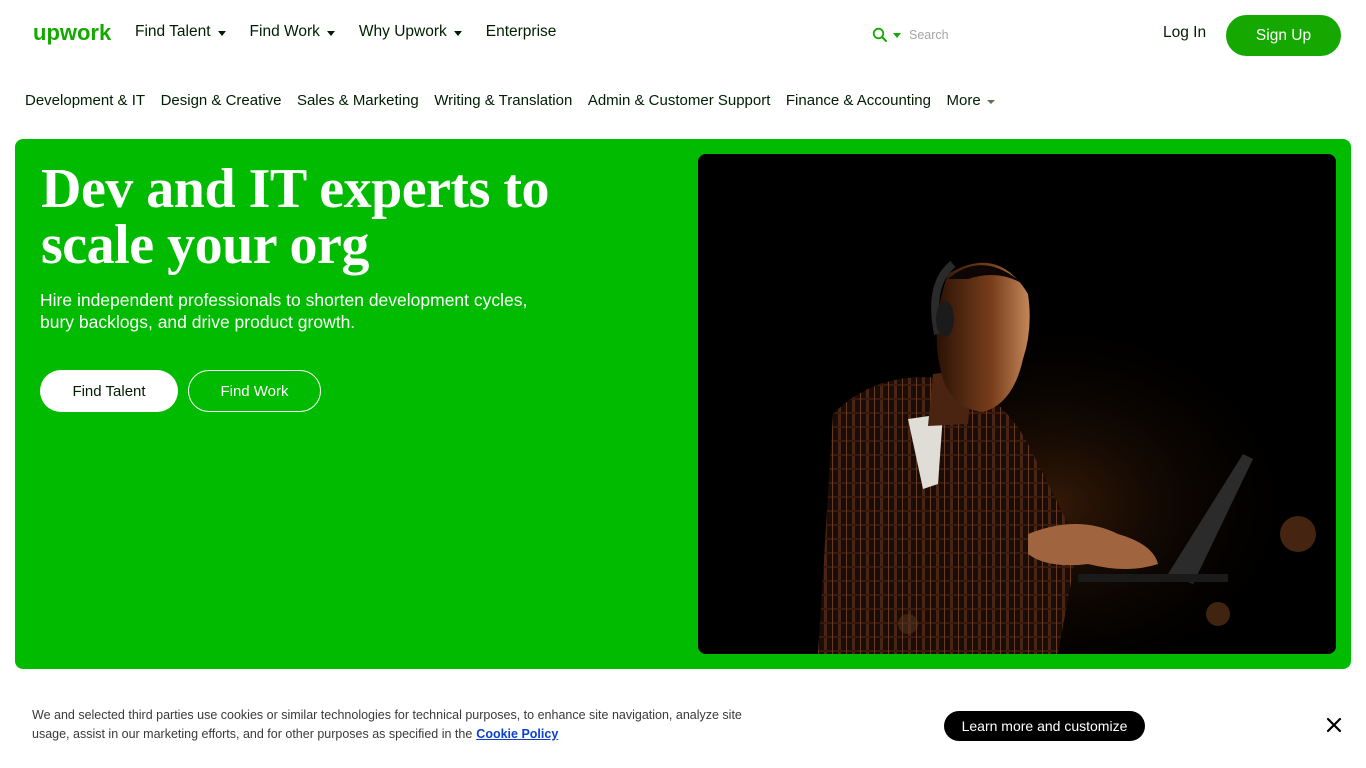  What do you see at coordinates (503, 100) in the screenshot?
I see `category-writing-translation: Writing & Translation` at bounding box center [503, 100].